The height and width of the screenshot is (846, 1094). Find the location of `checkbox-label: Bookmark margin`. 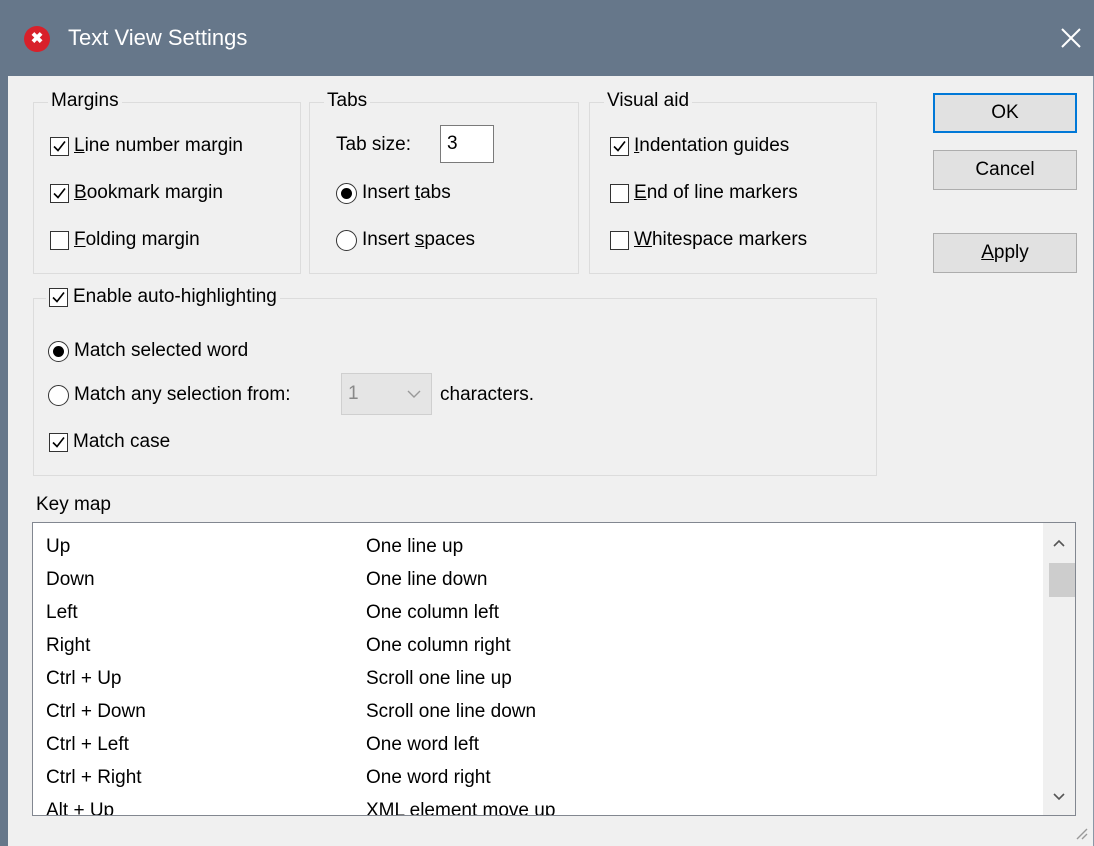

checkbox-label: Bookmark margin is located at coordinates (148, 192).